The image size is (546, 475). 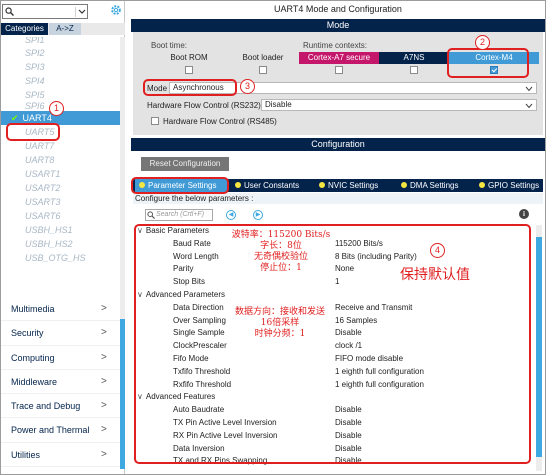 What do you see at coordinates (225, 435) in the screenshot?
I see `param-name: RX Pin Active Level Inversion` at bounding box center [225, 435].